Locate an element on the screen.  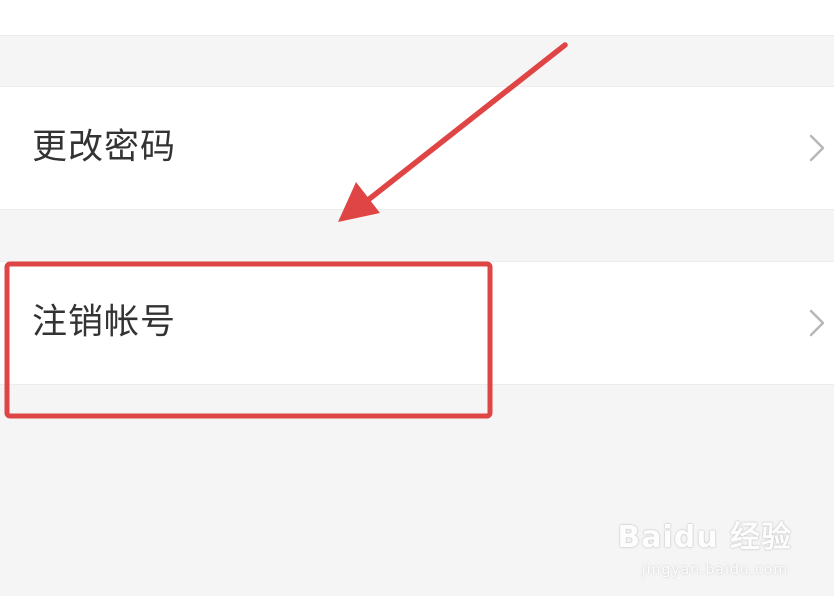
settings-row-label: 更改密码 is located at coordinates (104, 147).